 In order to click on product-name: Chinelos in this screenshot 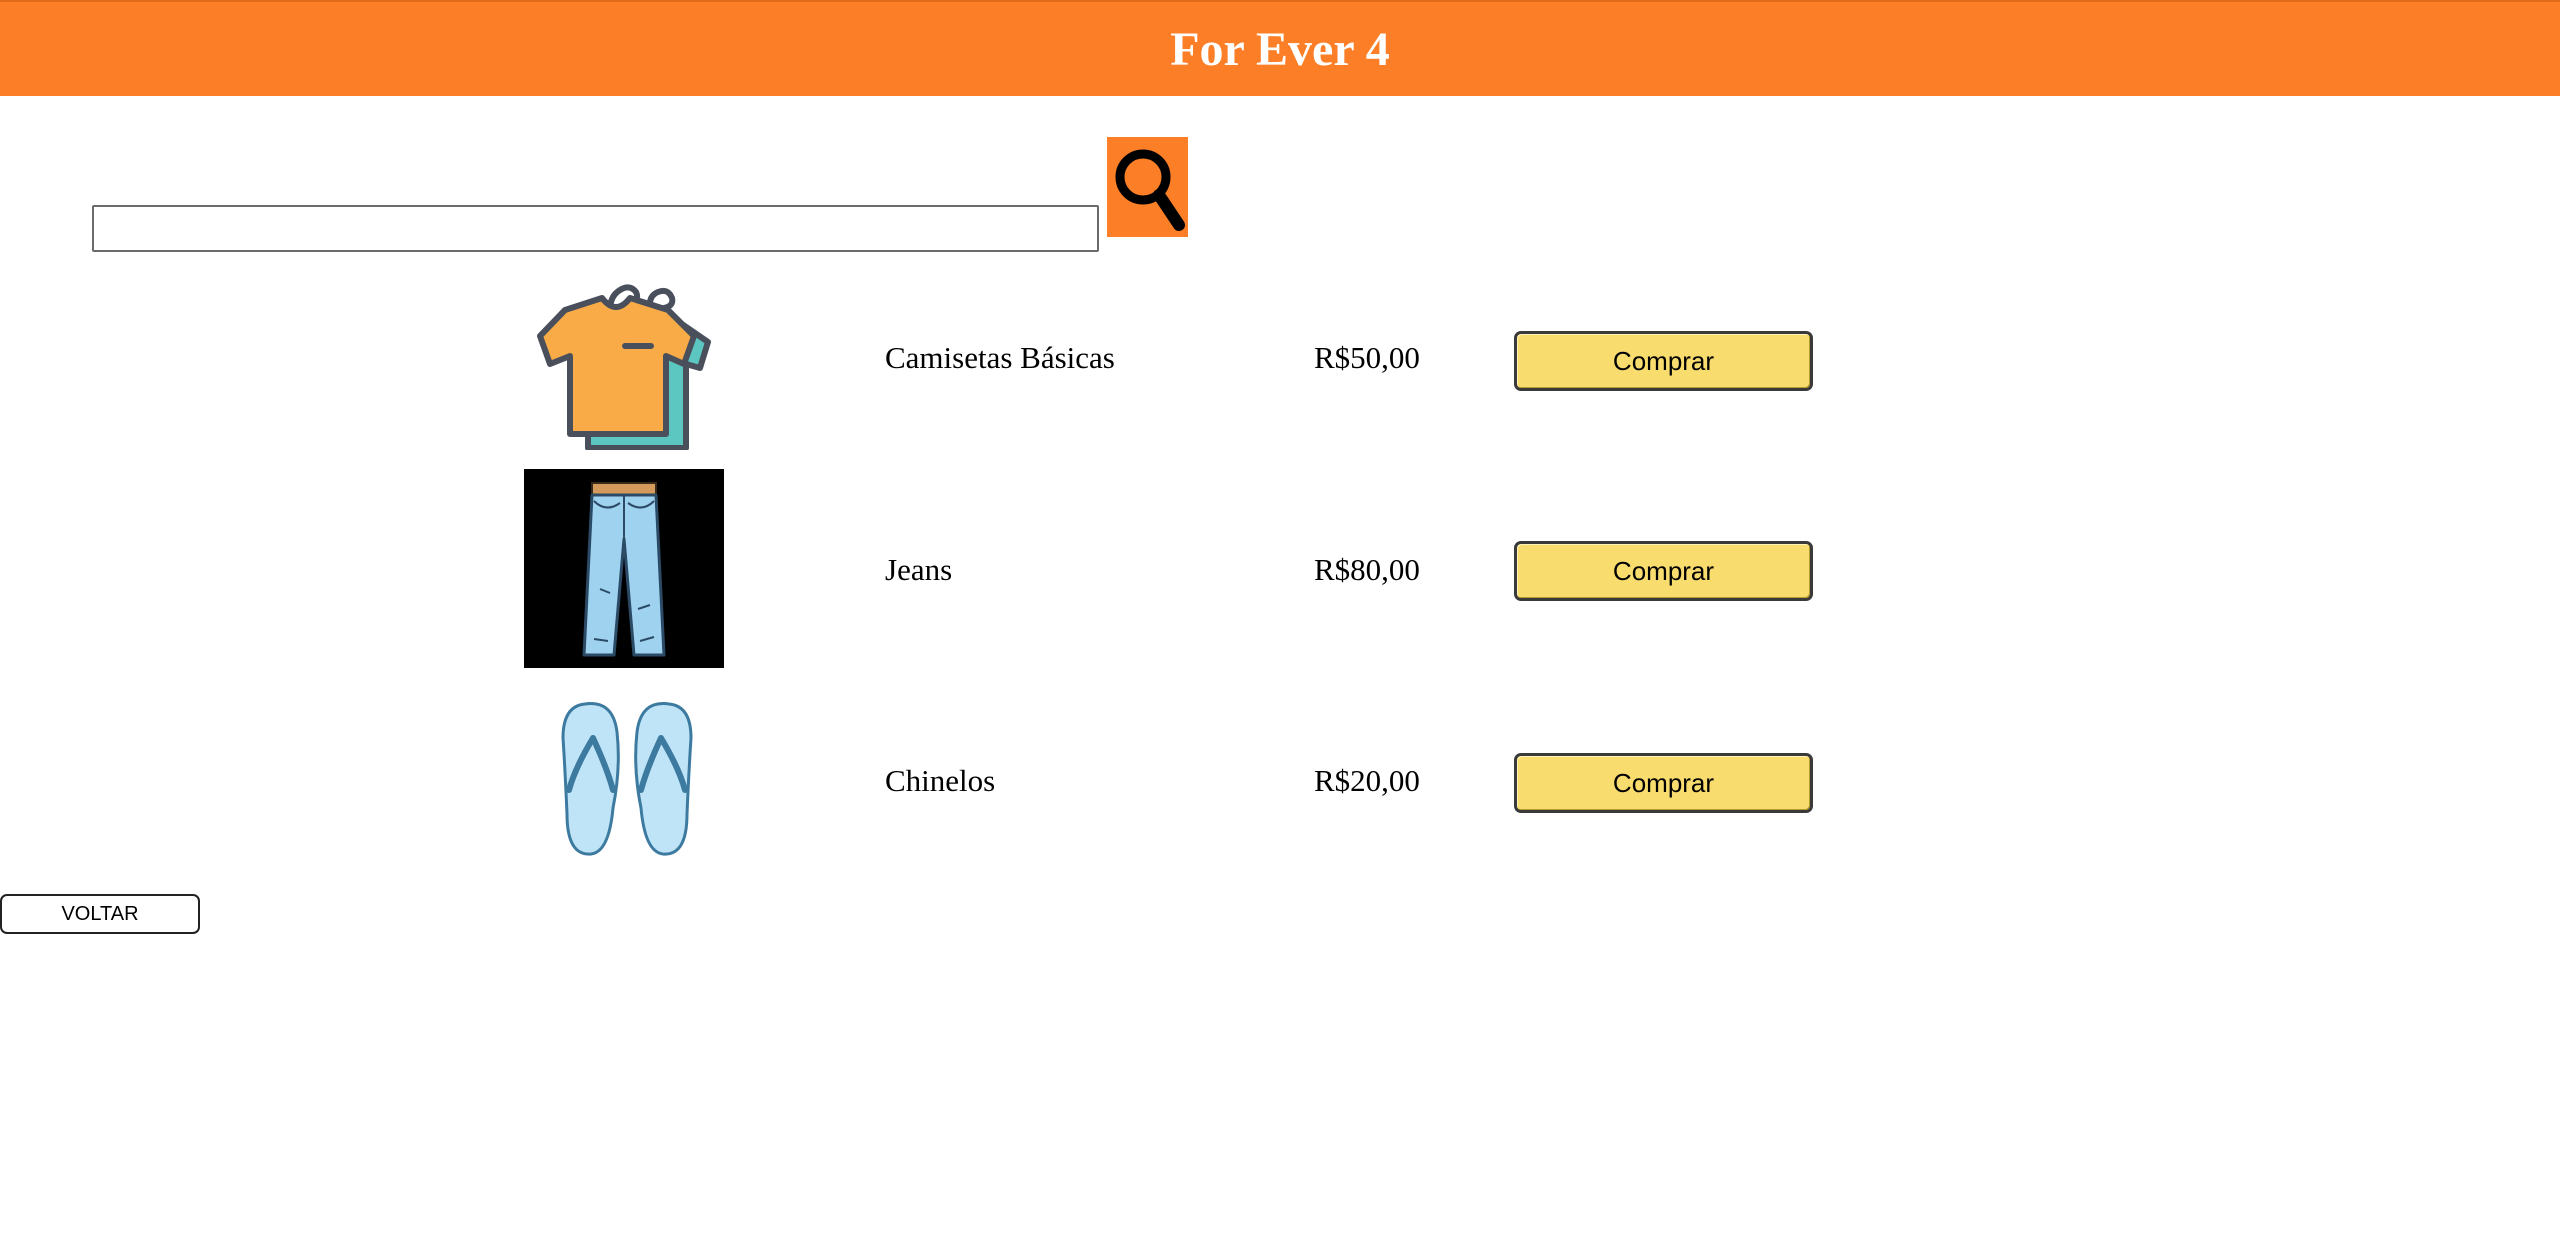, I will do `click(940, 780)`.